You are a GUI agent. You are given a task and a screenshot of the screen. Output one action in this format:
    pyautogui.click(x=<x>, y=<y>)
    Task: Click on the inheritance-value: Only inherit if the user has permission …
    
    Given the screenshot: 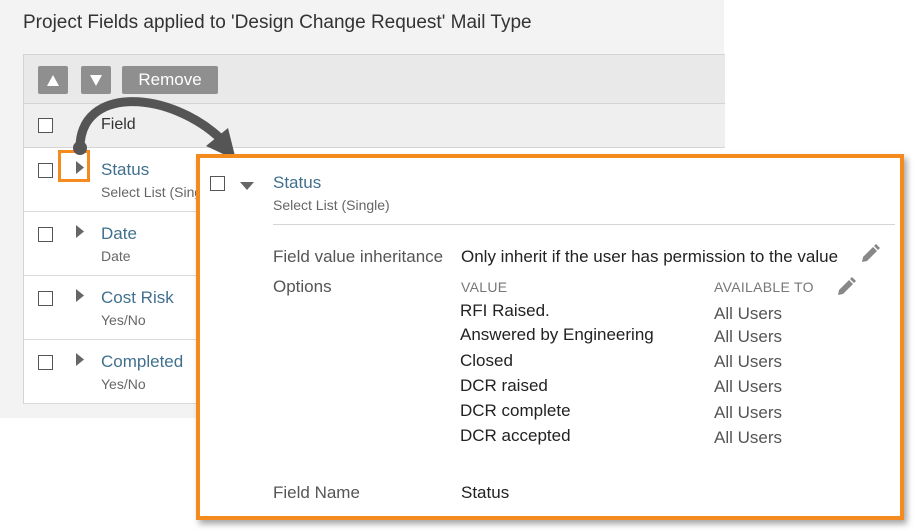 What is the action you would take?
    pyautogui.click(x=650, y=256)
    